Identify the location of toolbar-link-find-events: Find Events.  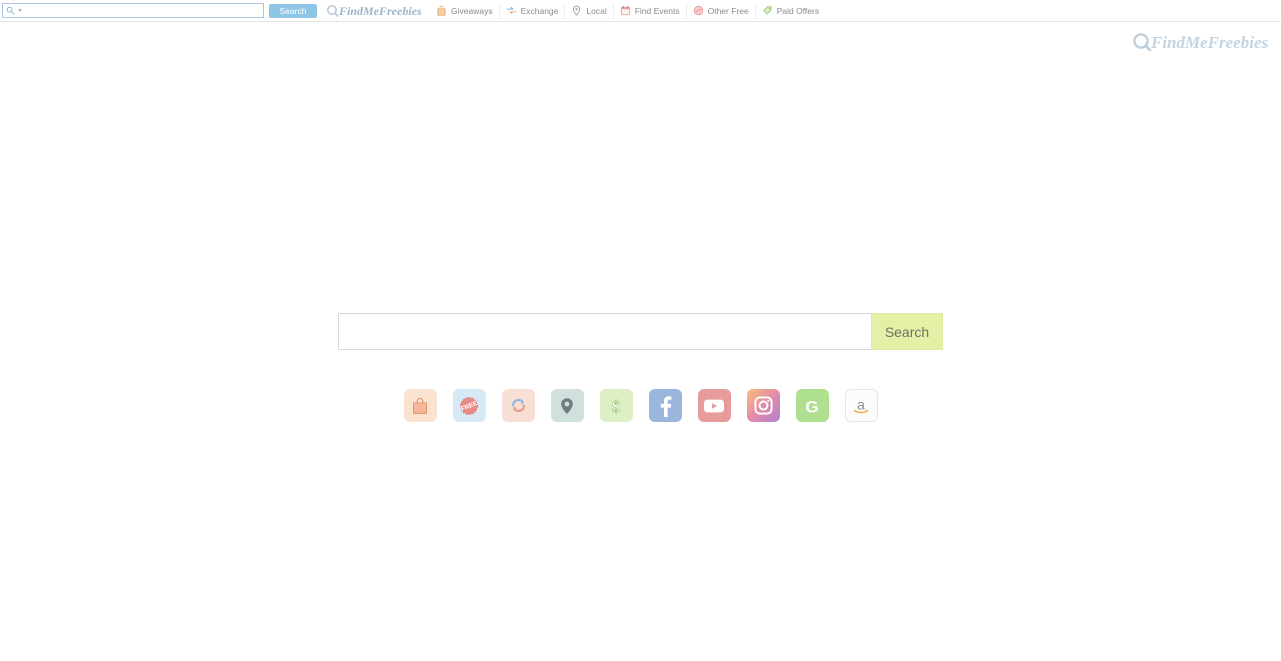
(649, 10).